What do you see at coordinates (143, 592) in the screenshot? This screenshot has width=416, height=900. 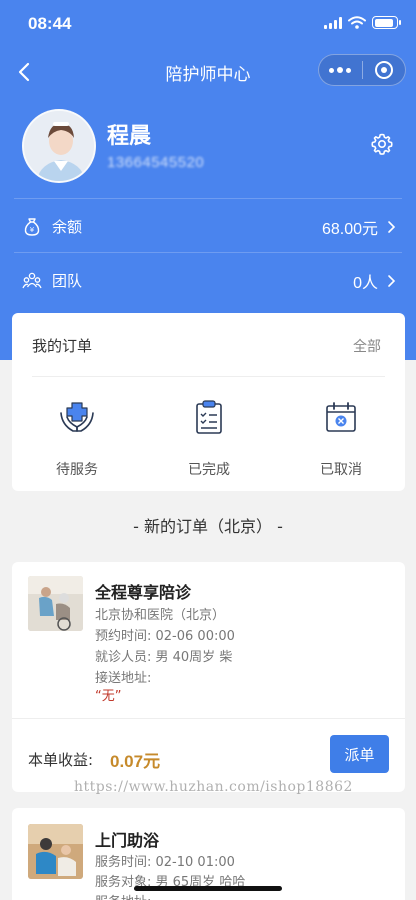 I see `order-title: 全程尊享陪诊` at bounding box center [143, 592].